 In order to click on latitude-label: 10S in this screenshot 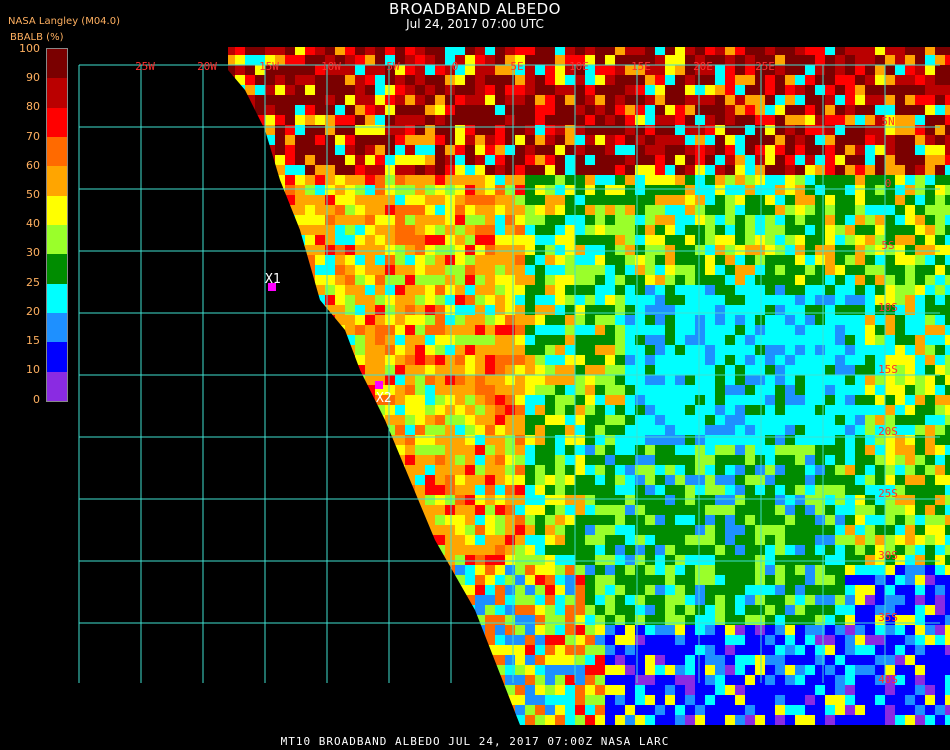, I will do `click(888, 307)`.